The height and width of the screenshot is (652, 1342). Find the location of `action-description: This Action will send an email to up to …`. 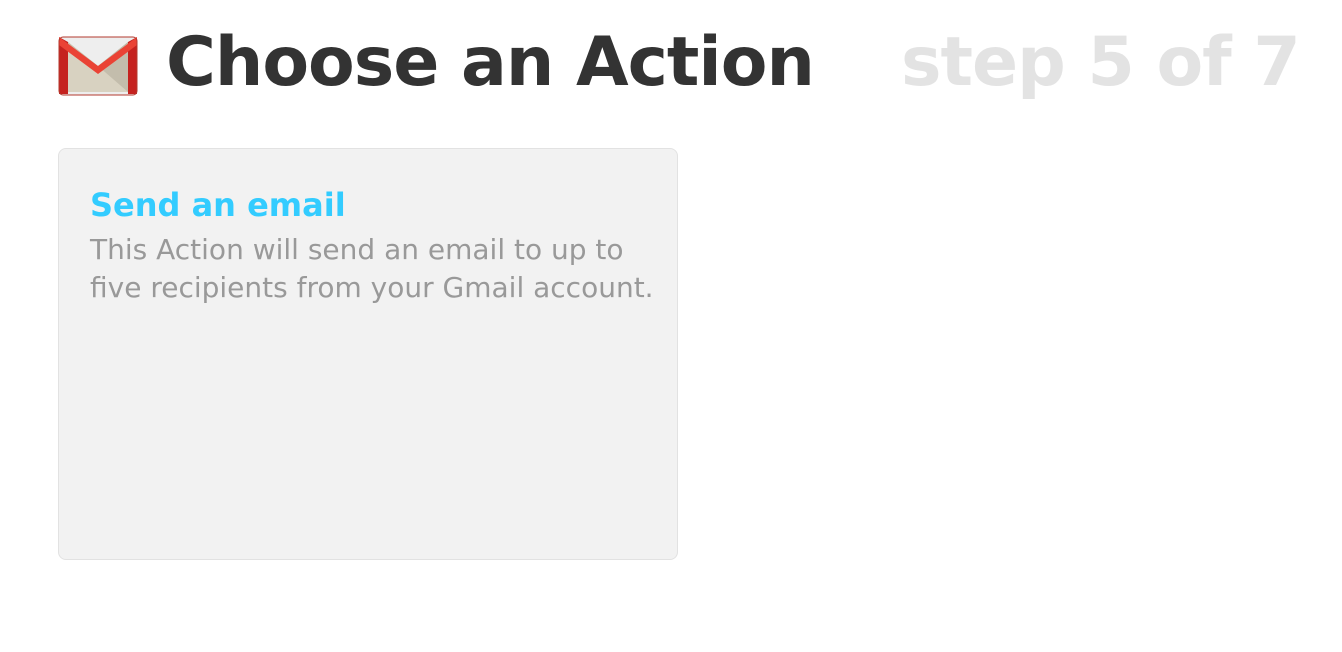

action-description: This Action will send an email to up to … is located at coordinates (372, 268).